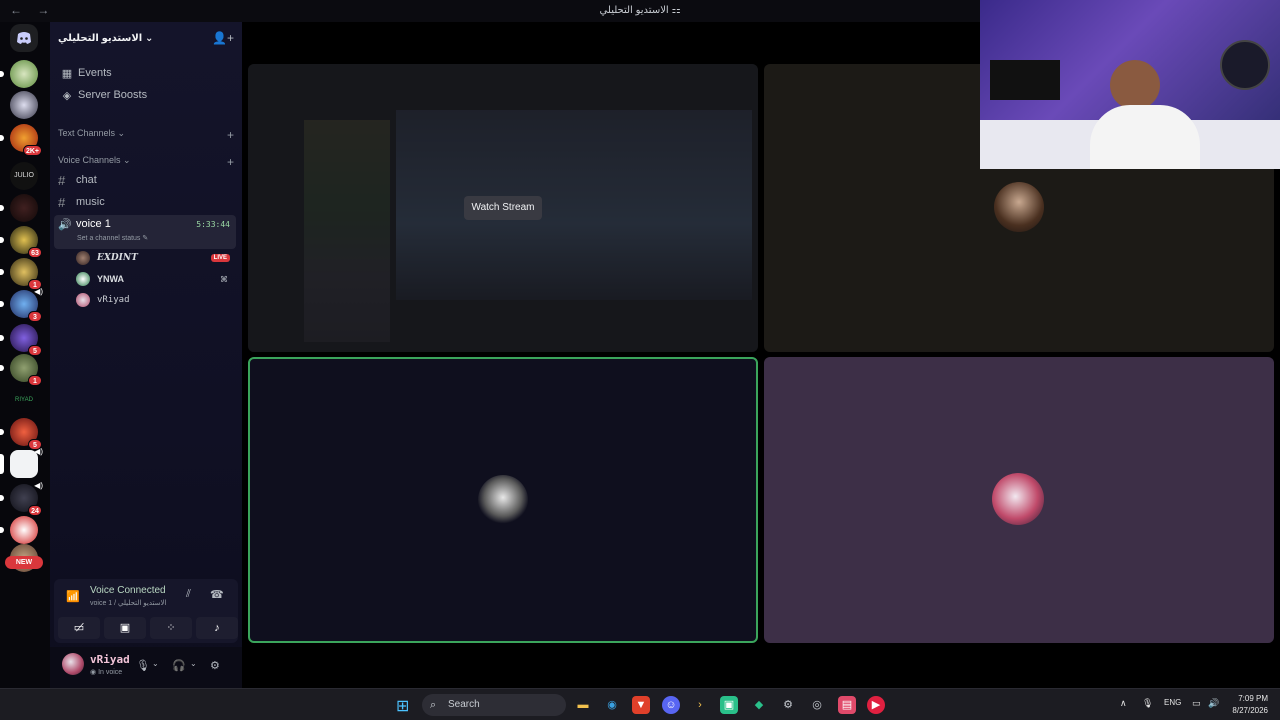  I want to click on channel-status: Set a channel status ✎, so click(112, 238).